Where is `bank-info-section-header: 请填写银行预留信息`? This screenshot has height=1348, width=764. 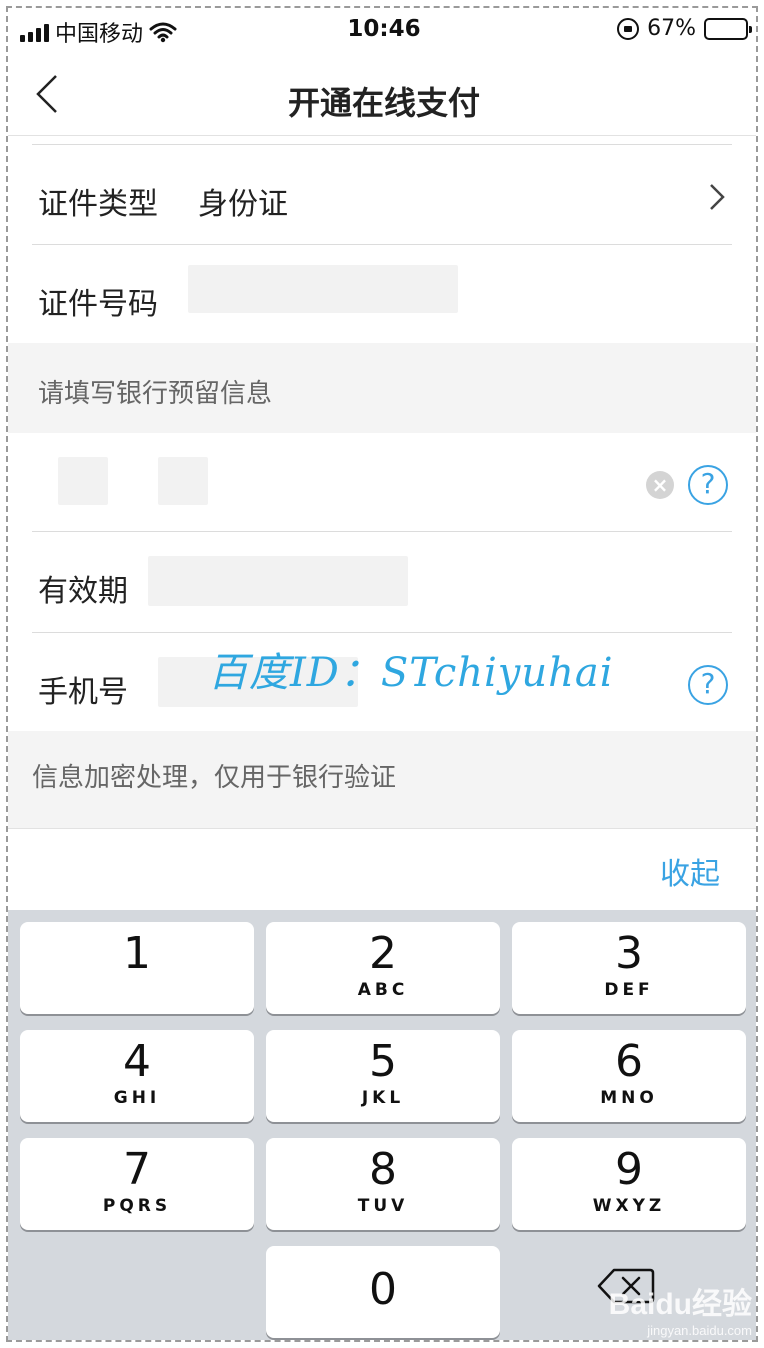
bank-info-section-header: 请填写银行预留信息 is located at coordinates (382, 388).